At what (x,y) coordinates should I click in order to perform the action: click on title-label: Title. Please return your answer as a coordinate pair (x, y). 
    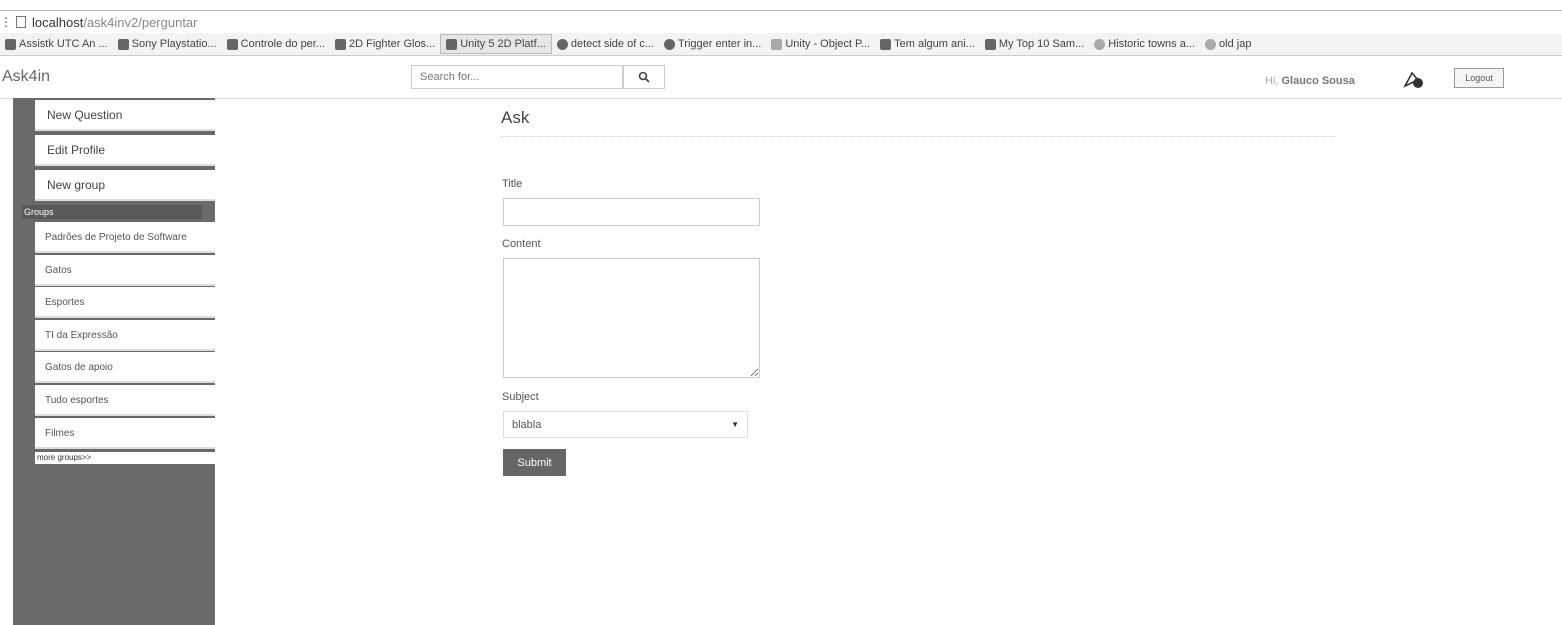
    Looking at the image, I should click on (512, 184).